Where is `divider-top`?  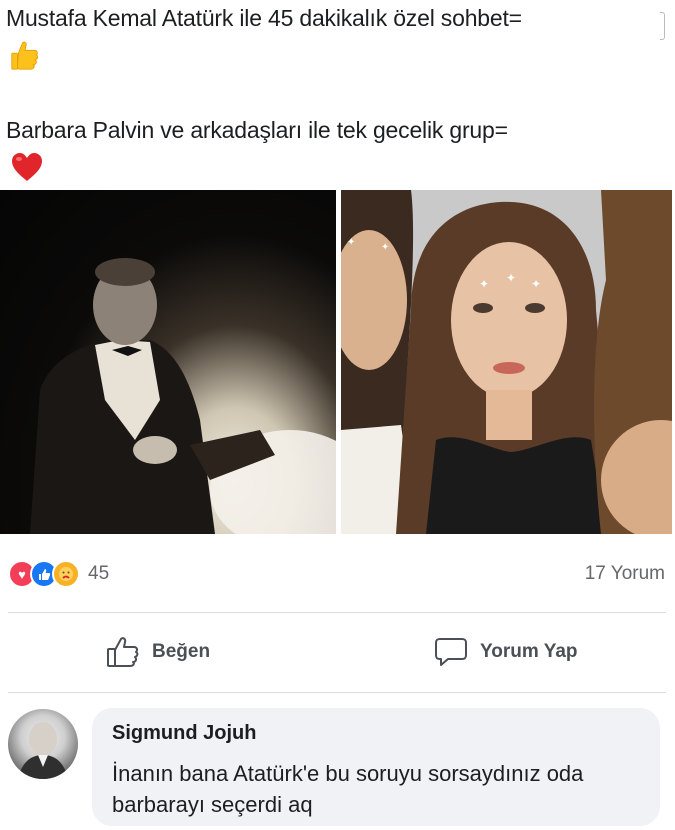 divider-top is located at coordinates (337, 612).